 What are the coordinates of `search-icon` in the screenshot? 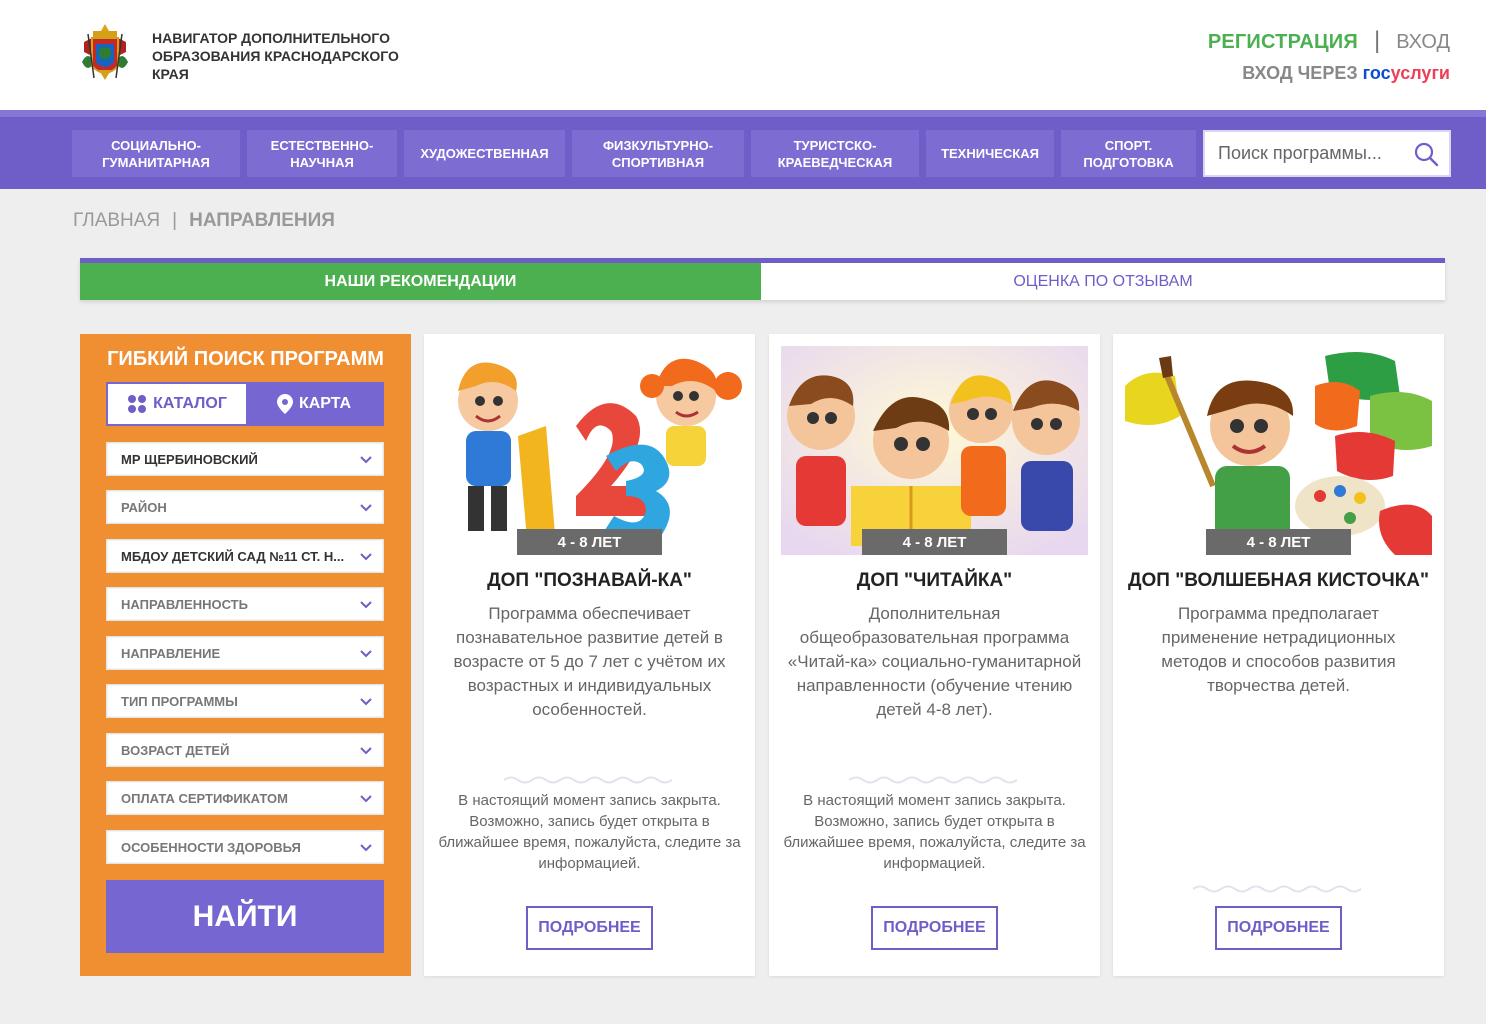 It's located at (1426, 154).